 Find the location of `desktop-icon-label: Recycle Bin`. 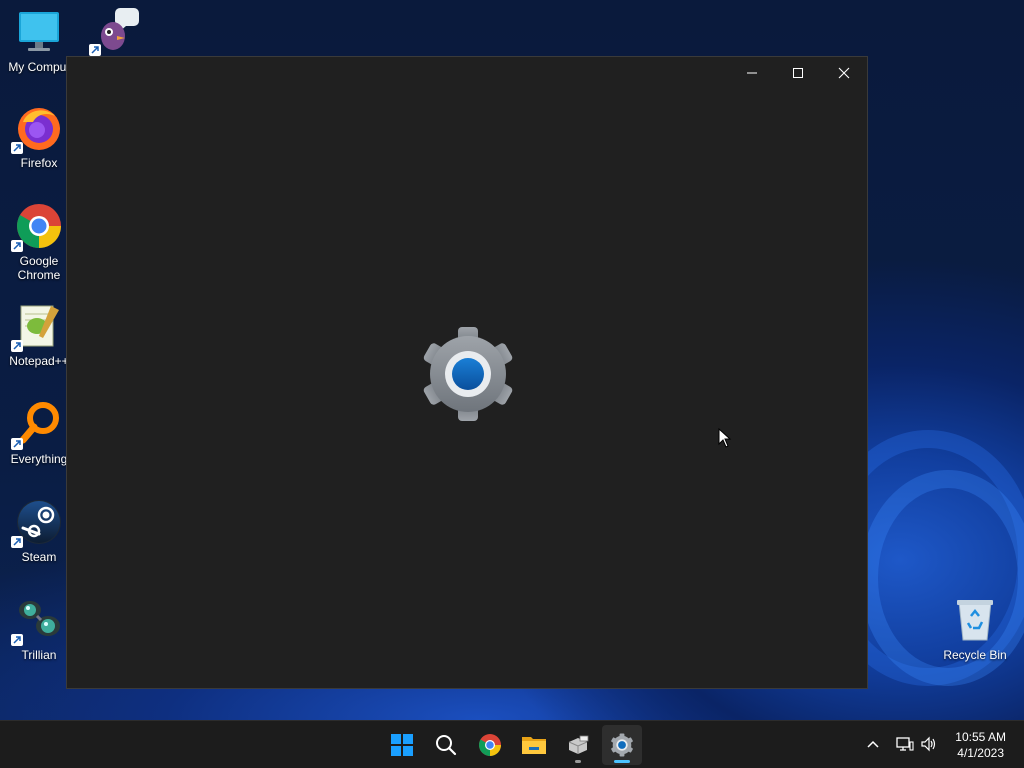

desktop-icon-label: Recycle Bin is located at coordinates (975, 655).